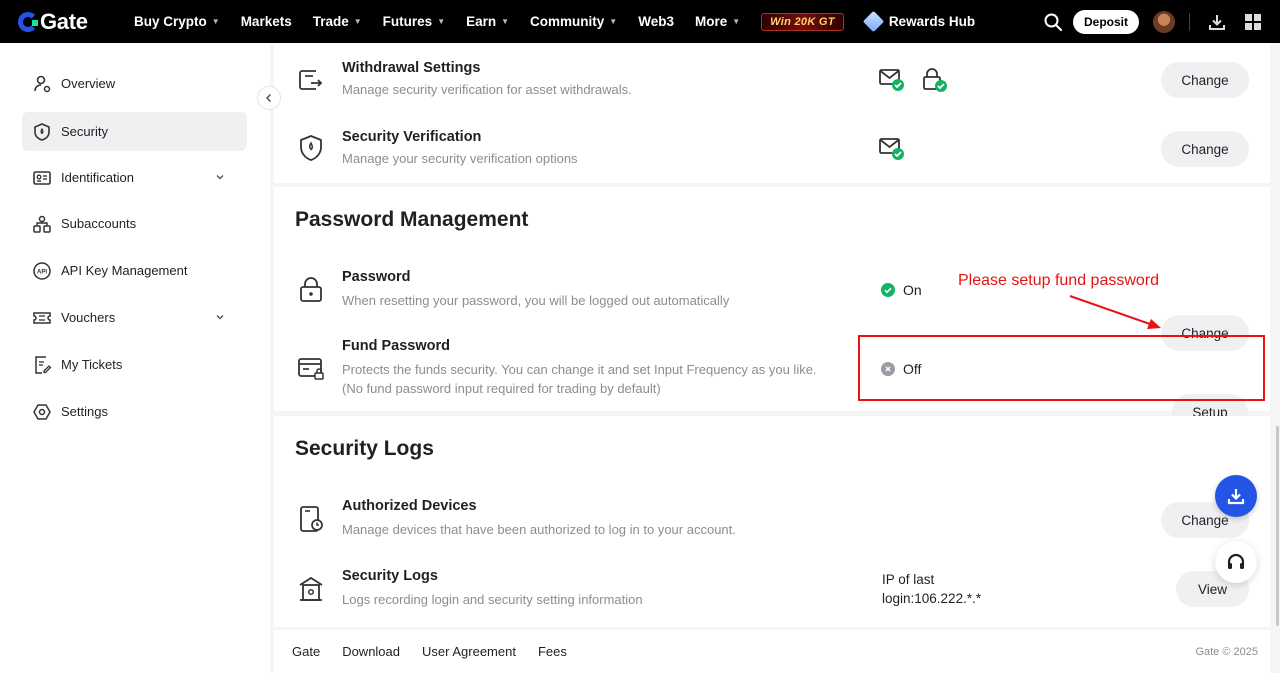  I want to click on withdrawal-icon, so click(311, 80).